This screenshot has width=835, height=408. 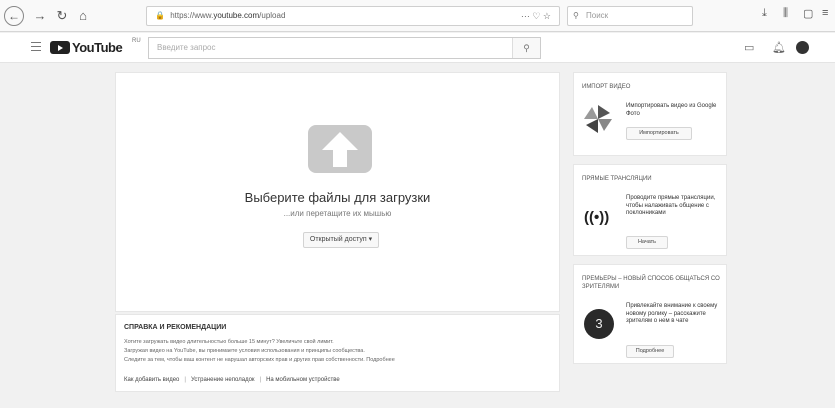 What do you see at coordinates (785, 13) in the screenshot?
I see `library-icon: ⫼` at bounding box center [785, 13].